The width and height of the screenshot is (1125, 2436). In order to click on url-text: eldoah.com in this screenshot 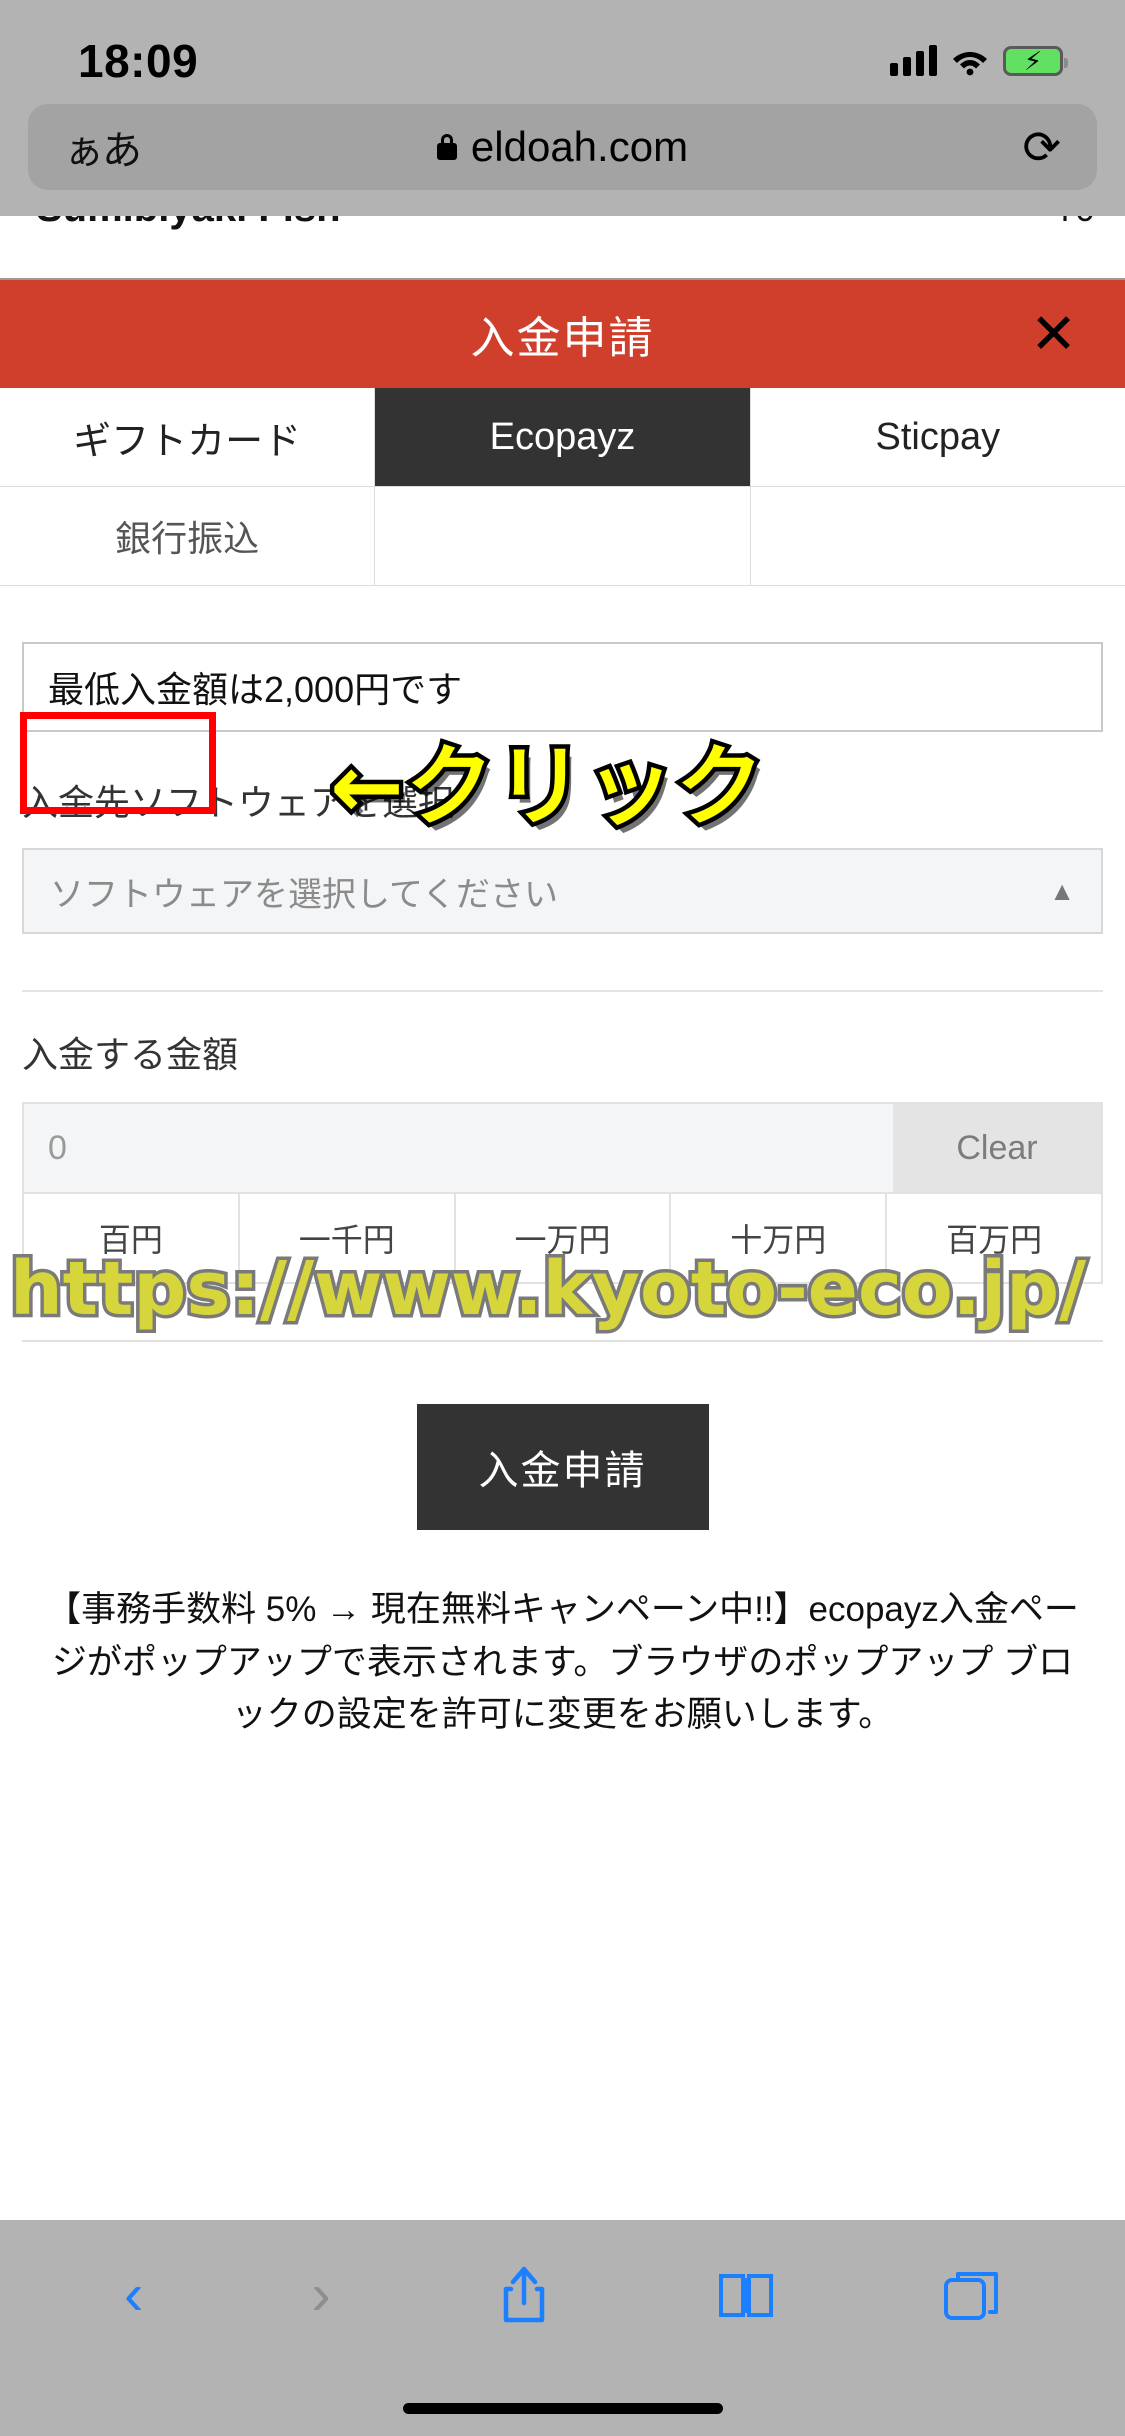, I will do `click(579, 146)`.